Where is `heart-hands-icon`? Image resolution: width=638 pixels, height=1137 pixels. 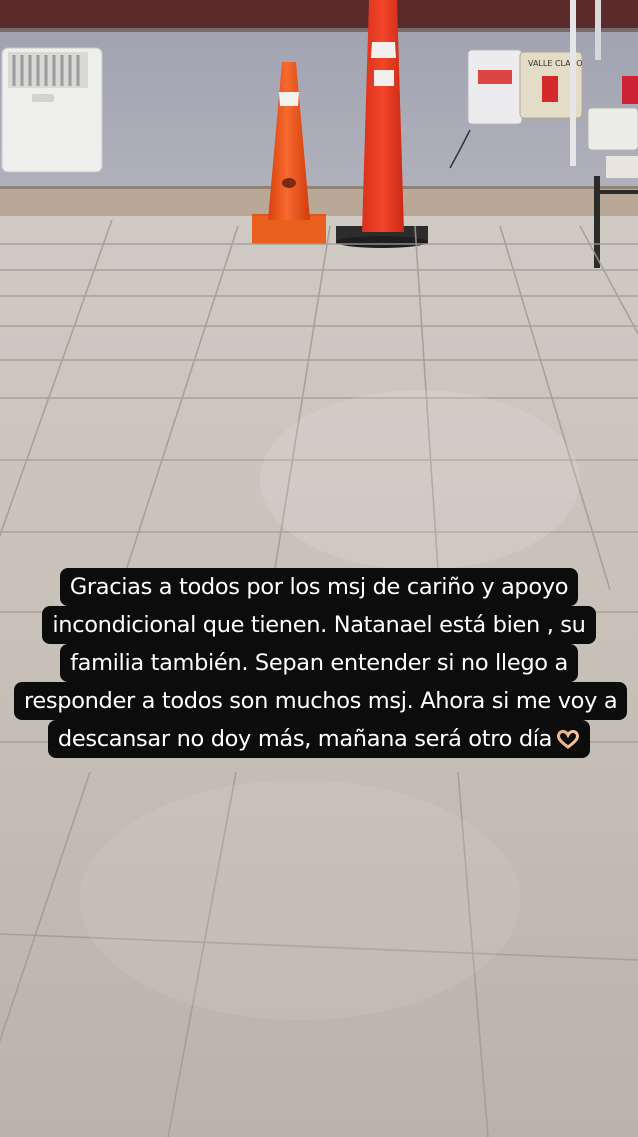
heart-hands-icon is located at coordinates (568, 739).